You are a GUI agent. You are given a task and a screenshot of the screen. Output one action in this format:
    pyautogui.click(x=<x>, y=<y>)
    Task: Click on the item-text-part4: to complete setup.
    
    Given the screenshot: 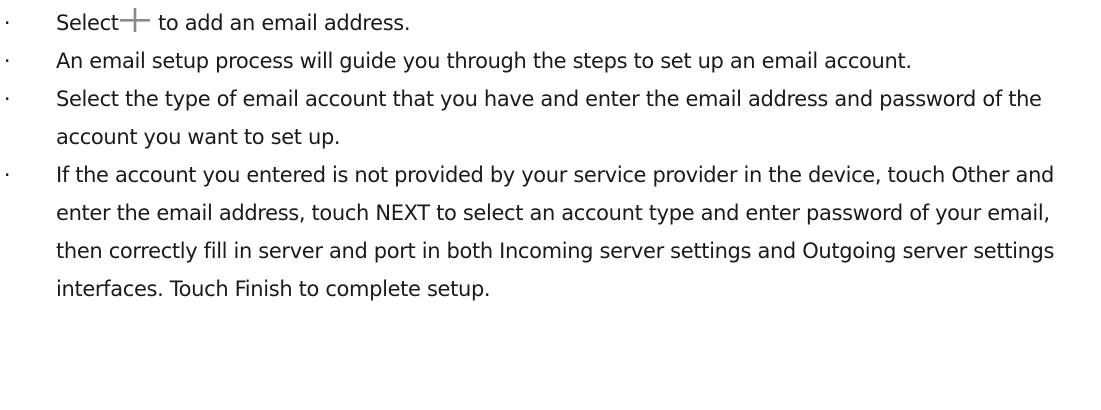 What is the action you would take?
    pyautogui.click(x=391, y=289)
    